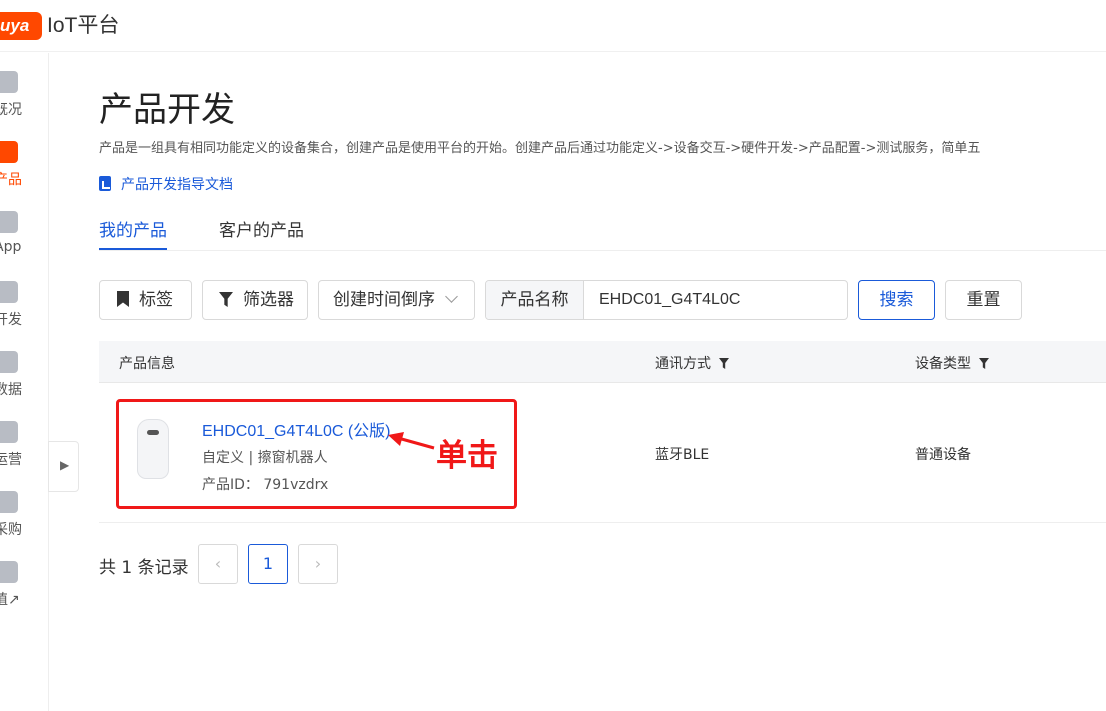 The image size is (1106, 711). I want to click on product-image, so click(153, 449).